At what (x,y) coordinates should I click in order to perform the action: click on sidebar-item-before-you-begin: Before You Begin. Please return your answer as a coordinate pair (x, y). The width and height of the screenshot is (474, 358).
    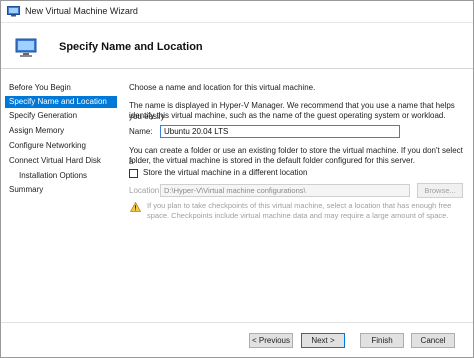
    Looking at the image, I should click on (61, 88).